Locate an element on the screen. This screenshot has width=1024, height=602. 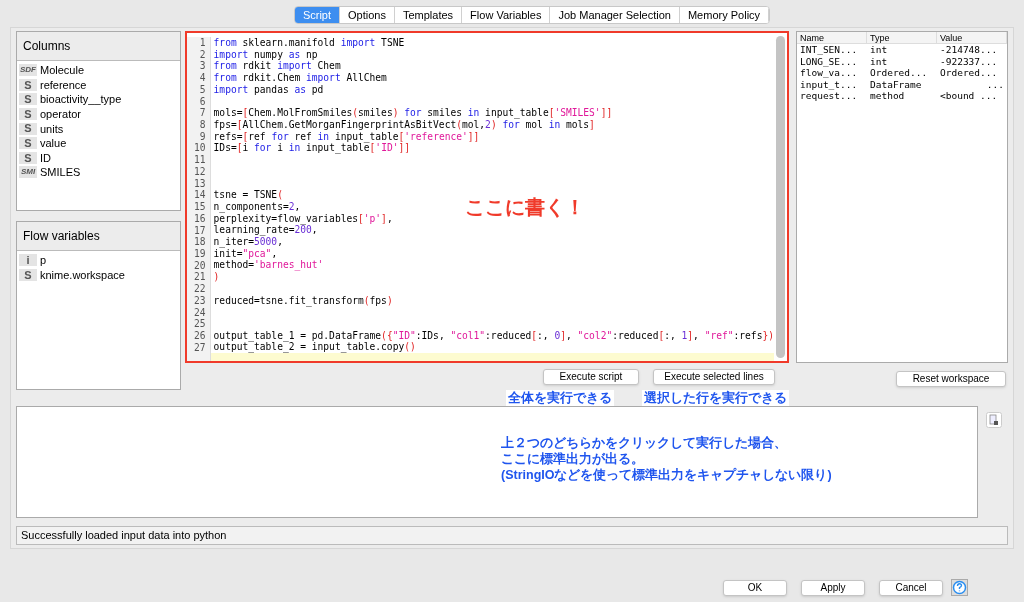
panel-header: Flow variables is located at coordinates (98, 236).